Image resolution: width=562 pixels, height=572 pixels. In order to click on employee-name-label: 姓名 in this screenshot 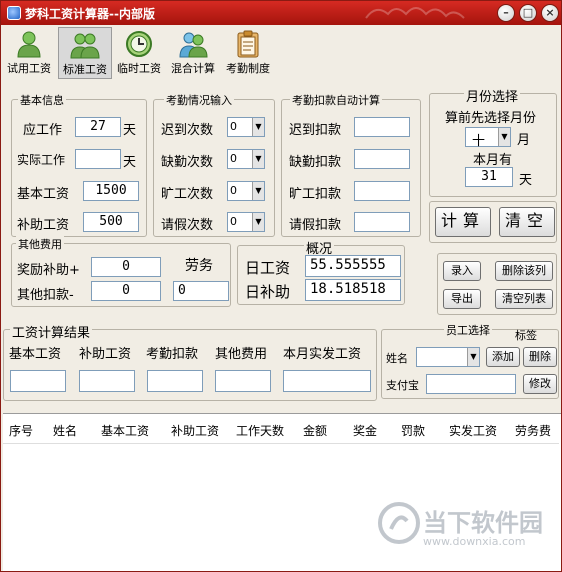, I will do `click(397, 358)`.